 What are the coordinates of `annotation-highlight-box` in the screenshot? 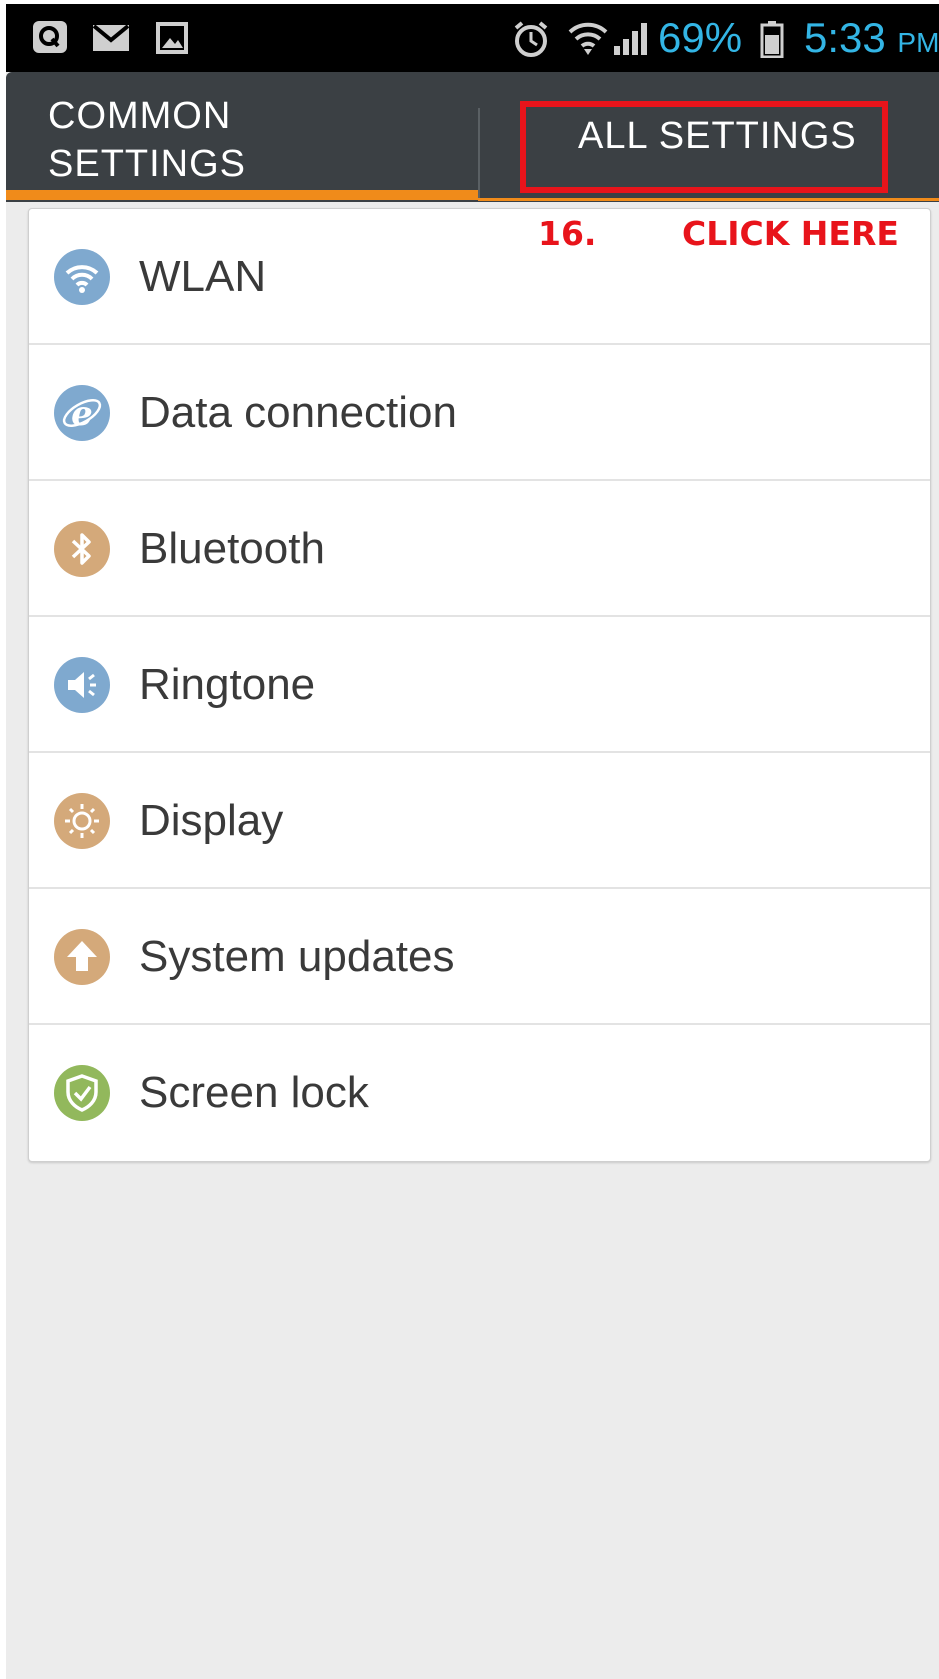 It's located at (704, 147).